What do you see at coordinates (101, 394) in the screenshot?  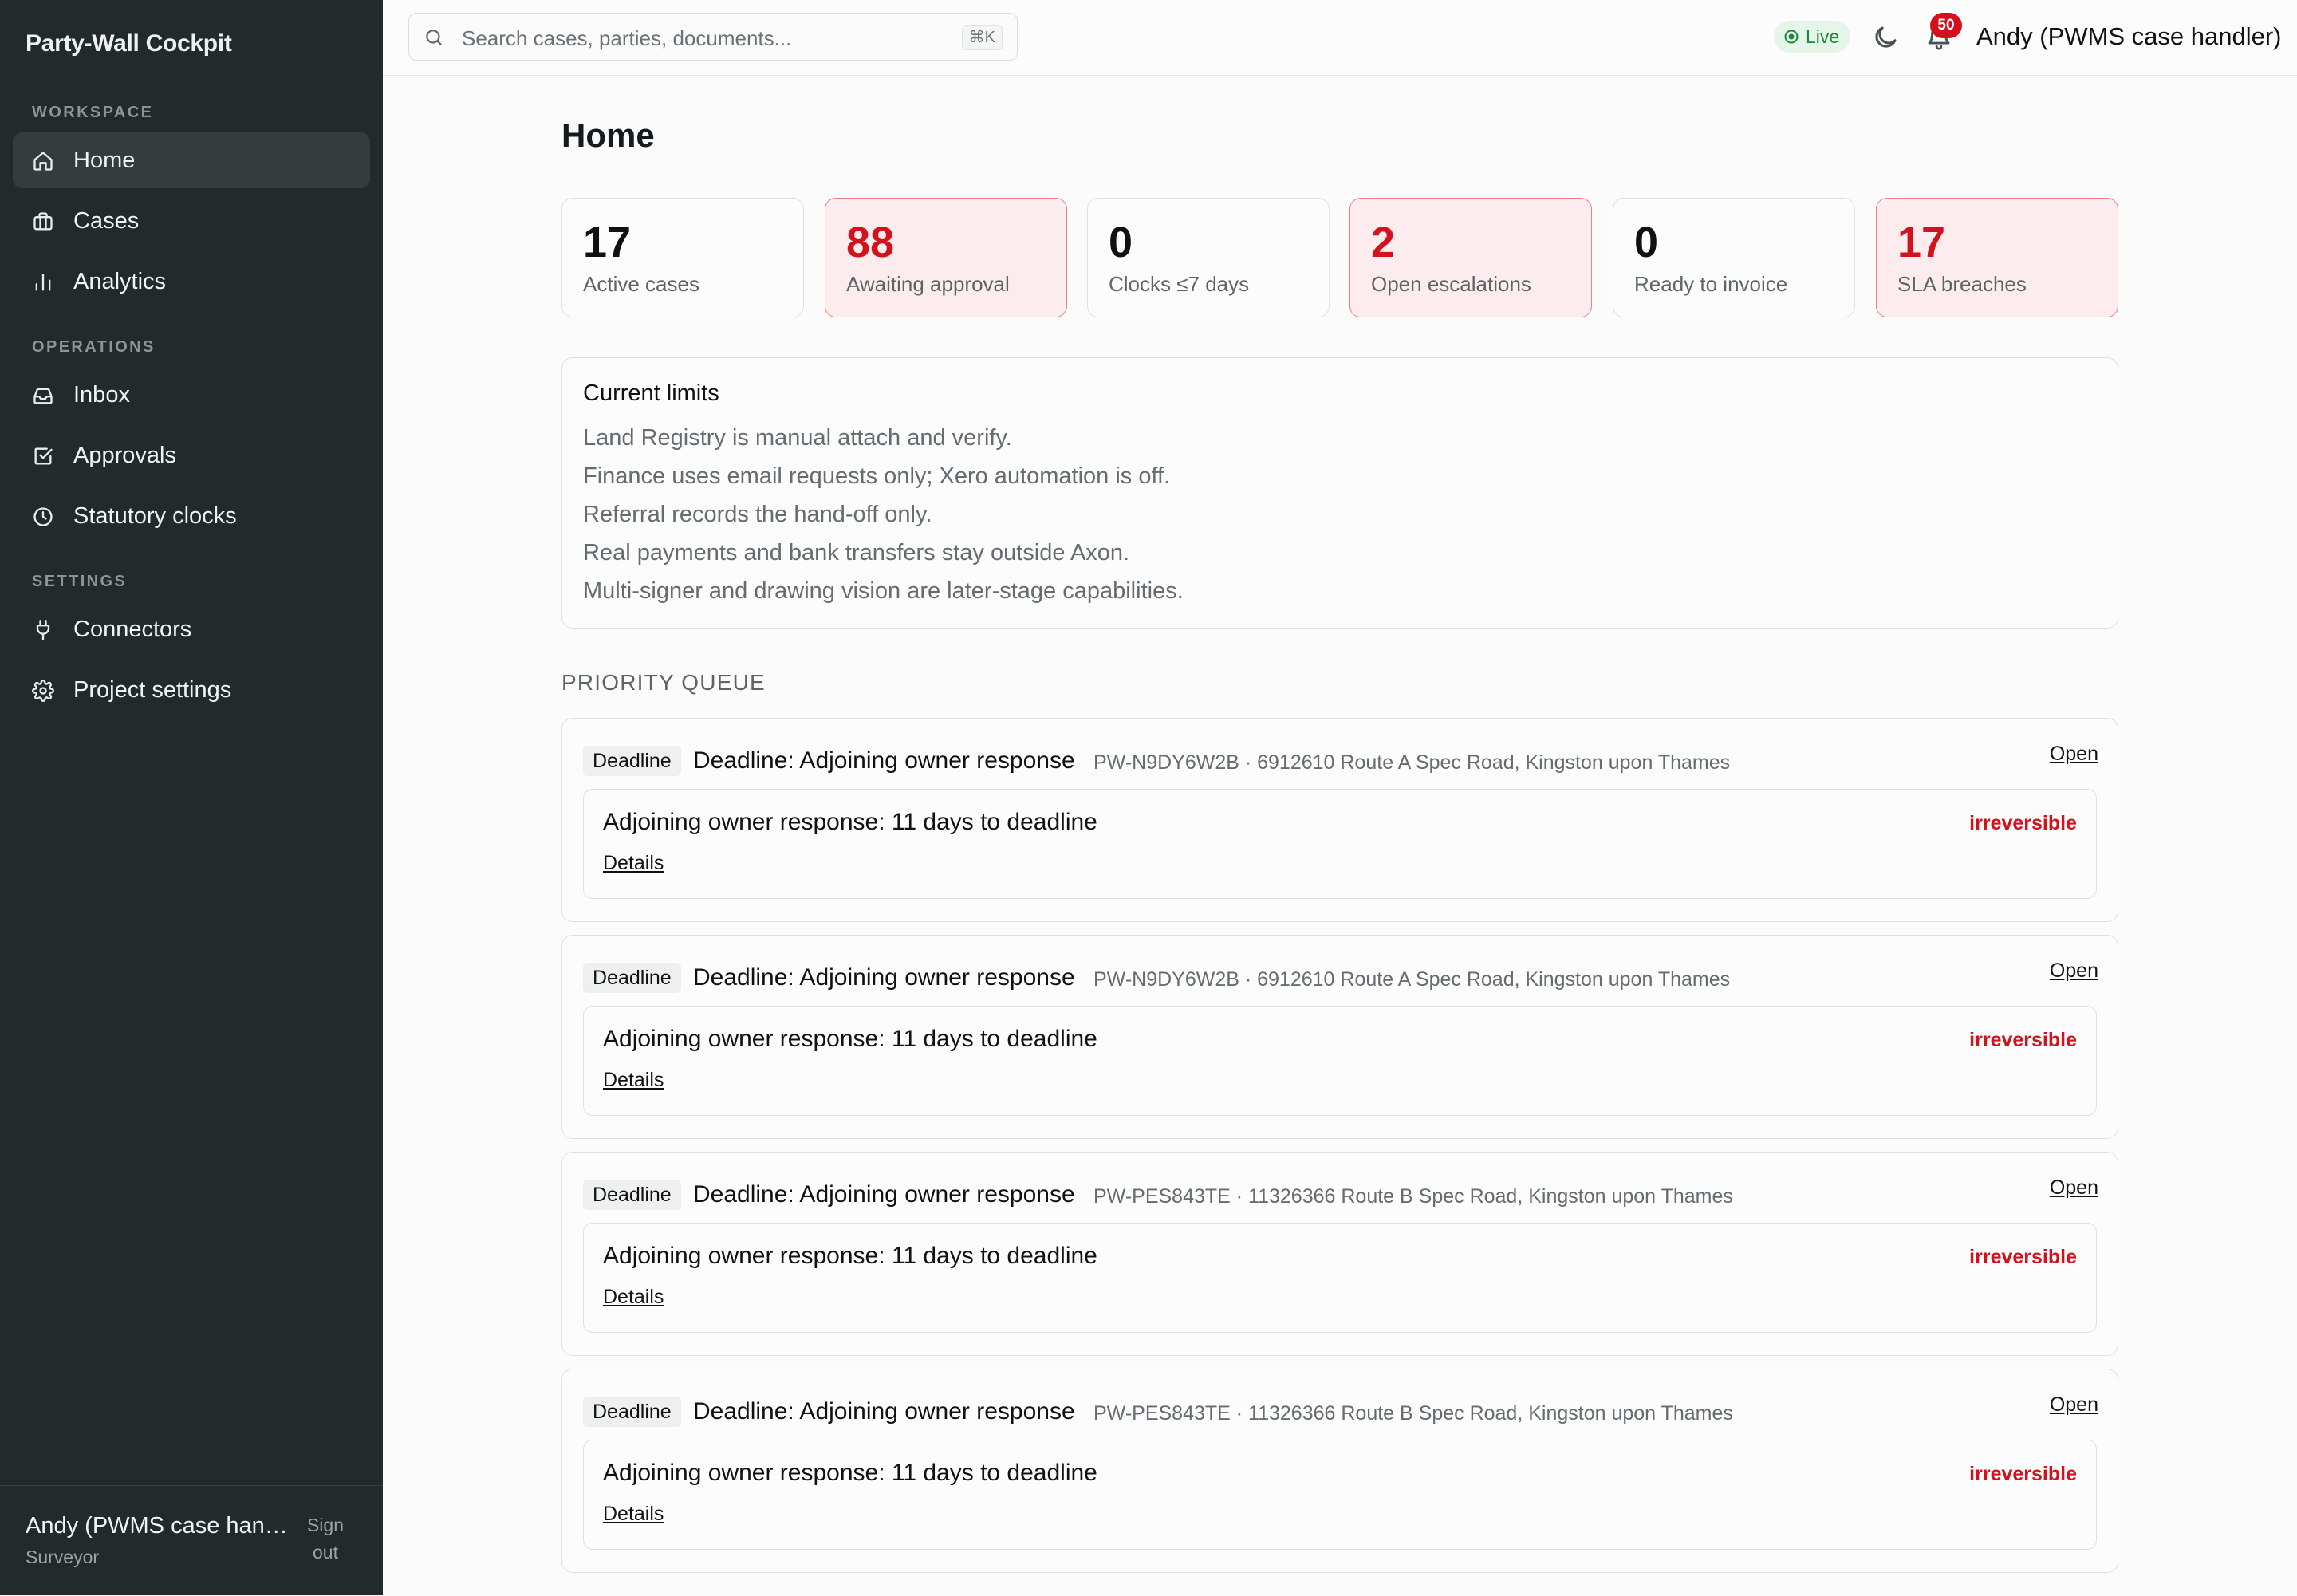 I see `sidebar-item-label: Inbox` at bounding box center [101, 394].